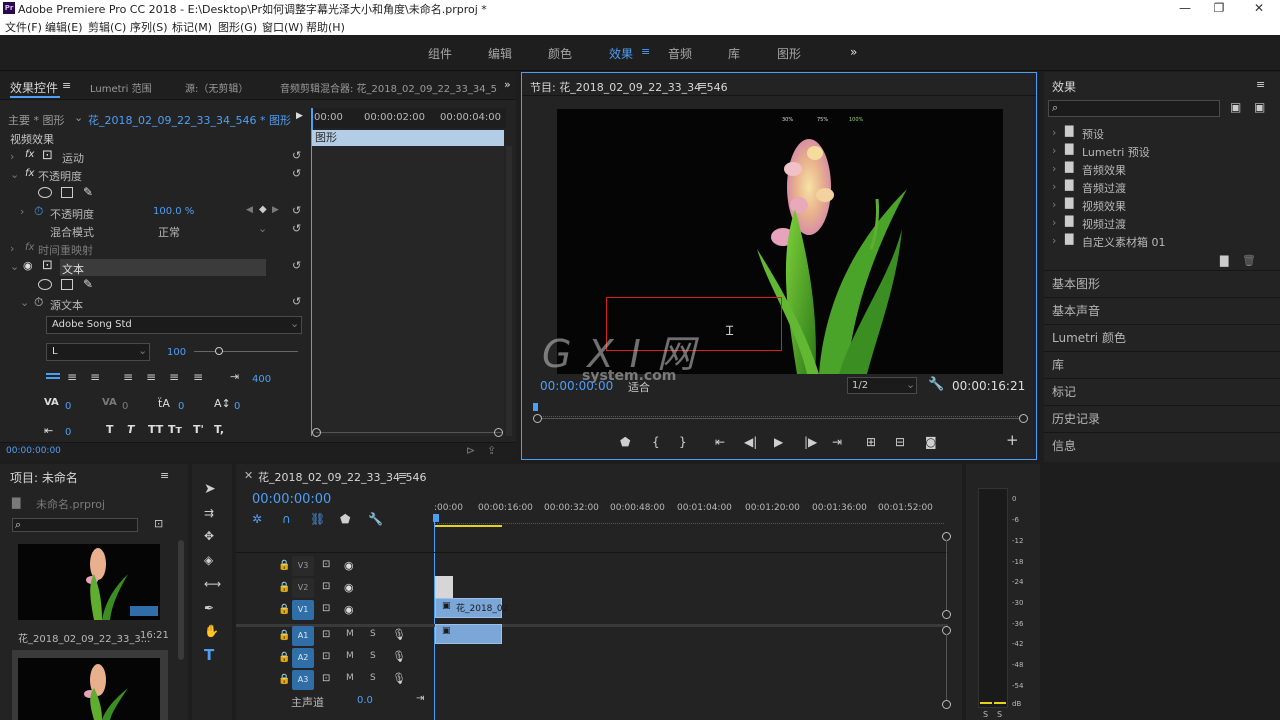  What do you see at coordinates (275, 210) in the screenshot?
I see `next-keyframe-icon: ▶` at bounding box center [275, 210].